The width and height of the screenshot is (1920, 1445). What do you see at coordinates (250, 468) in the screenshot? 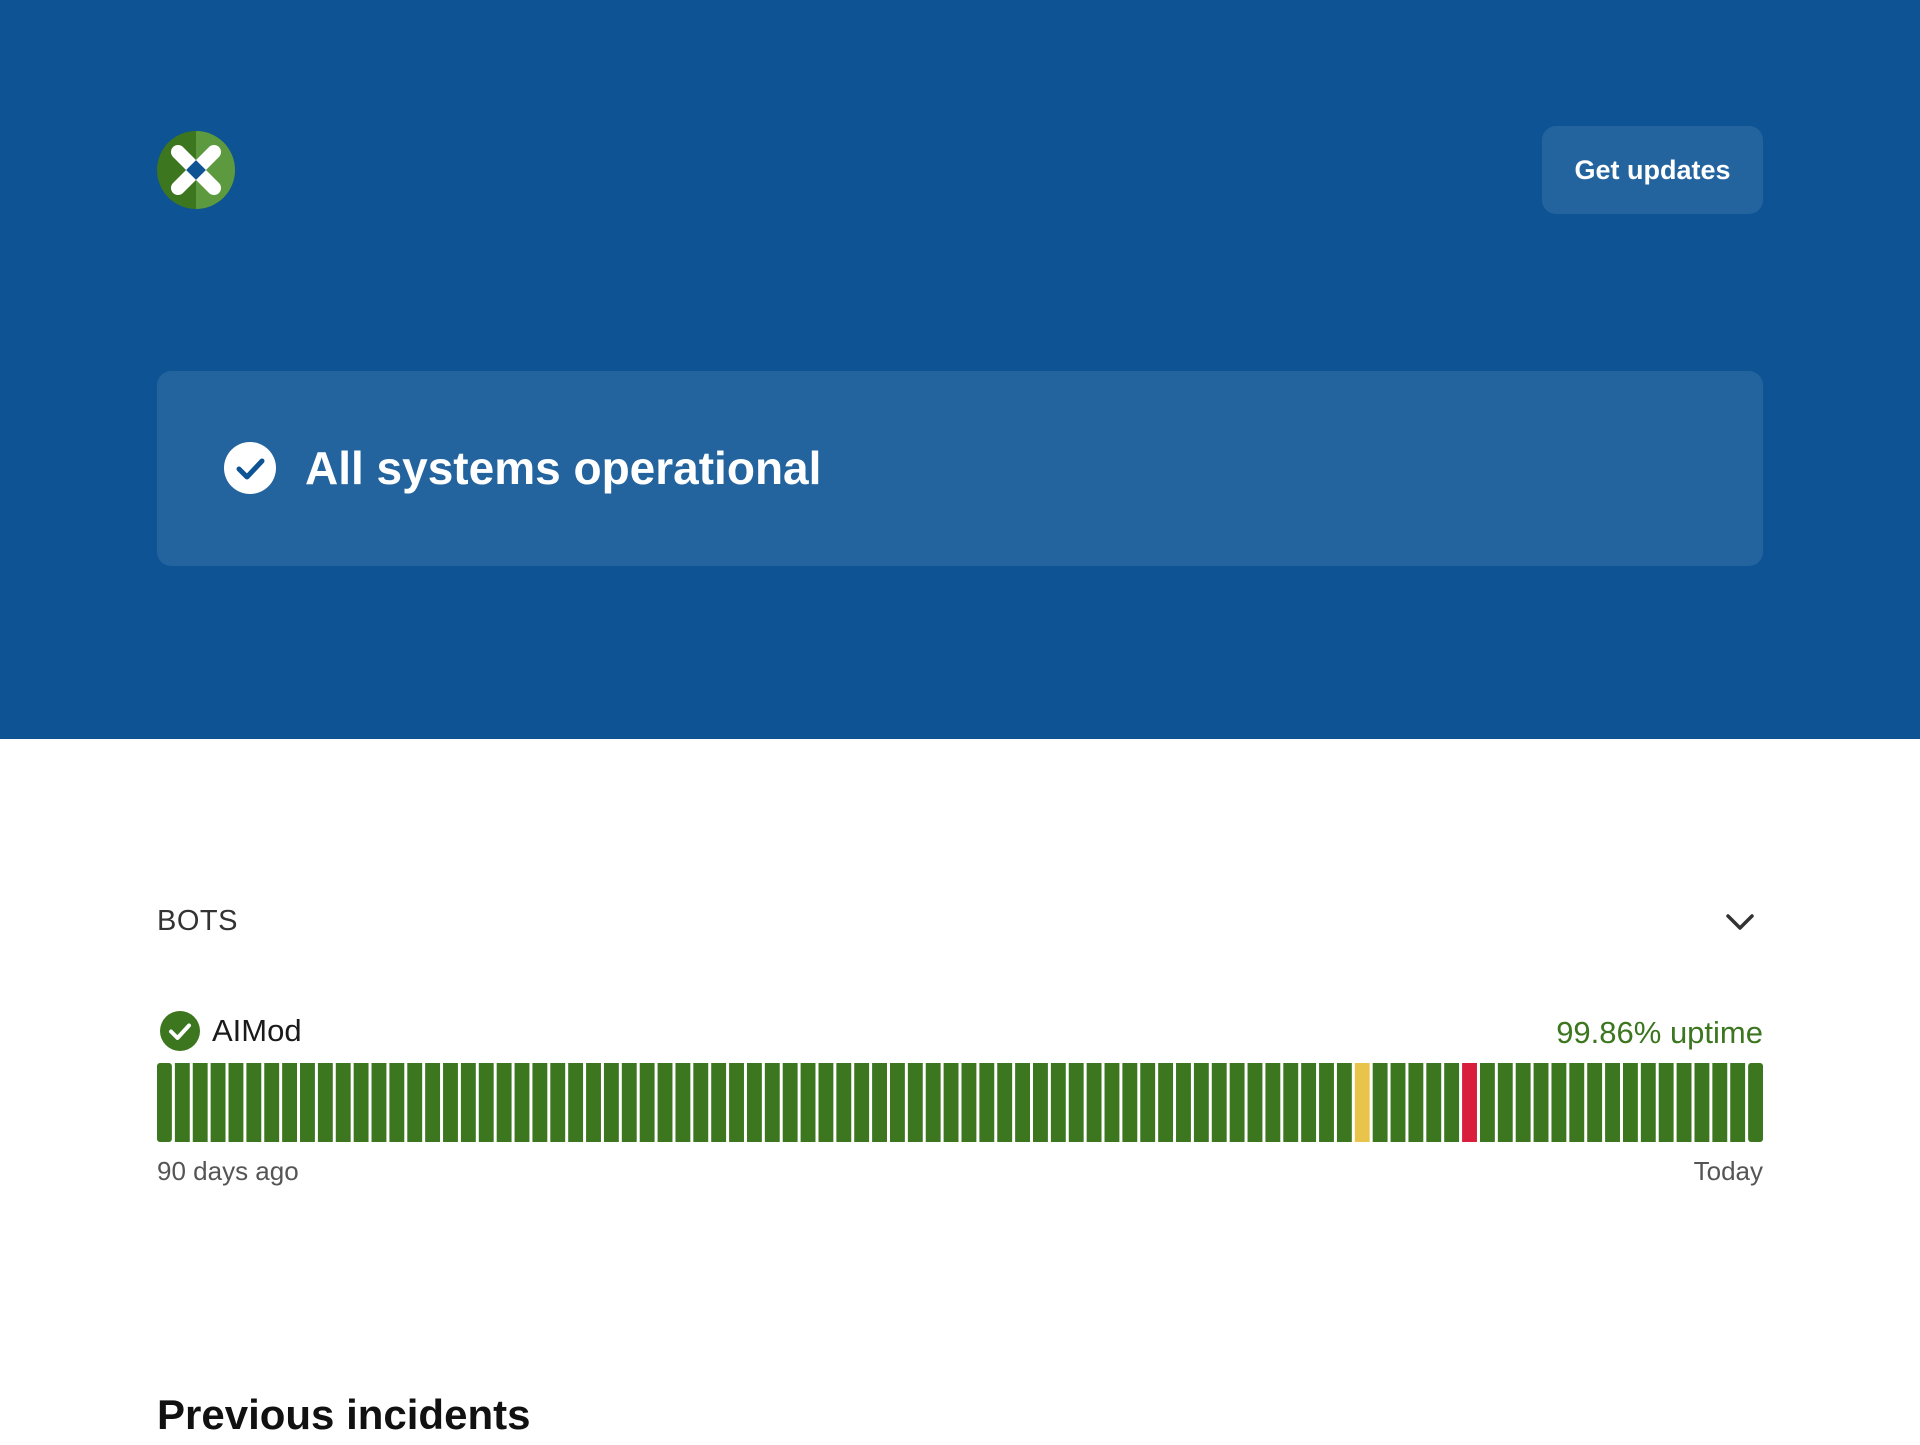
I see `check-circle-icon` at bounding box center [250, 468].